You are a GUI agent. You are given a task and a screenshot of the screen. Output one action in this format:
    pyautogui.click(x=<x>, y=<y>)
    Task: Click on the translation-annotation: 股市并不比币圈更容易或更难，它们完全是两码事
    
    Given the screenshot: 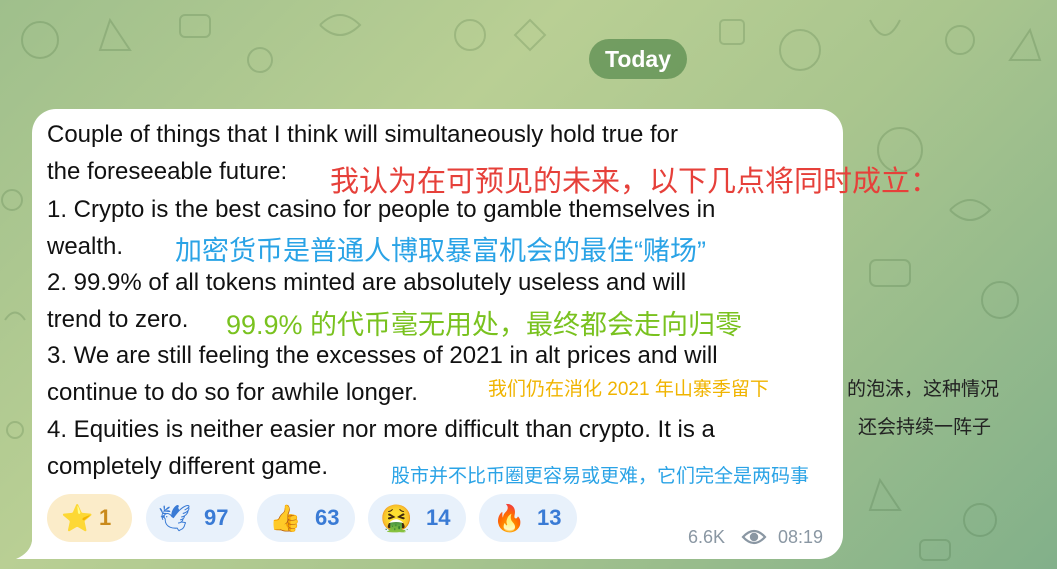 What is the action you would take?
    pyautogui.click(x=600, y=476)
    